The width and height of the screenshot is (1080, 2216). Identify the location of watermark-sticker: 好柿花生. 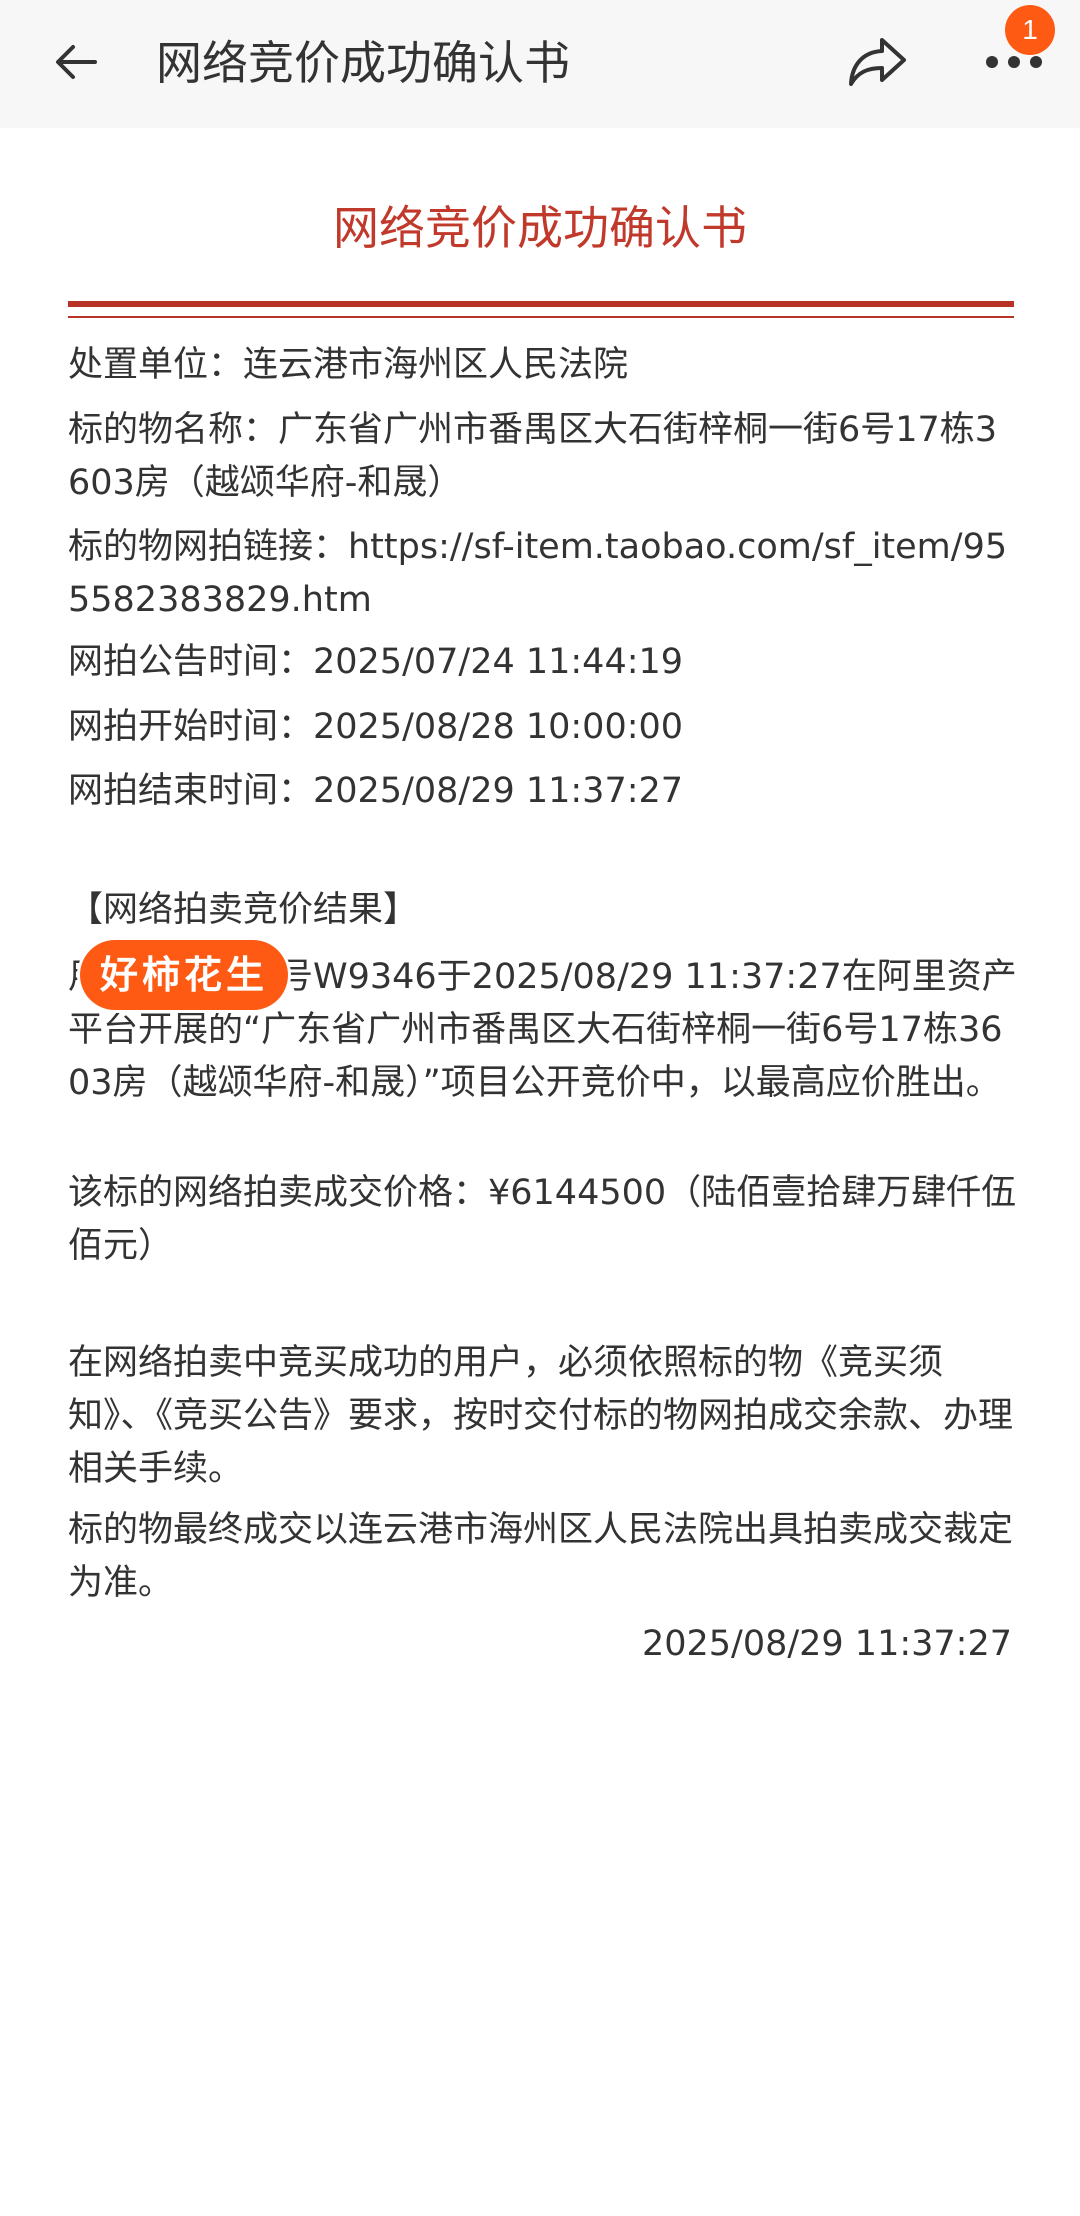
(184, 975).